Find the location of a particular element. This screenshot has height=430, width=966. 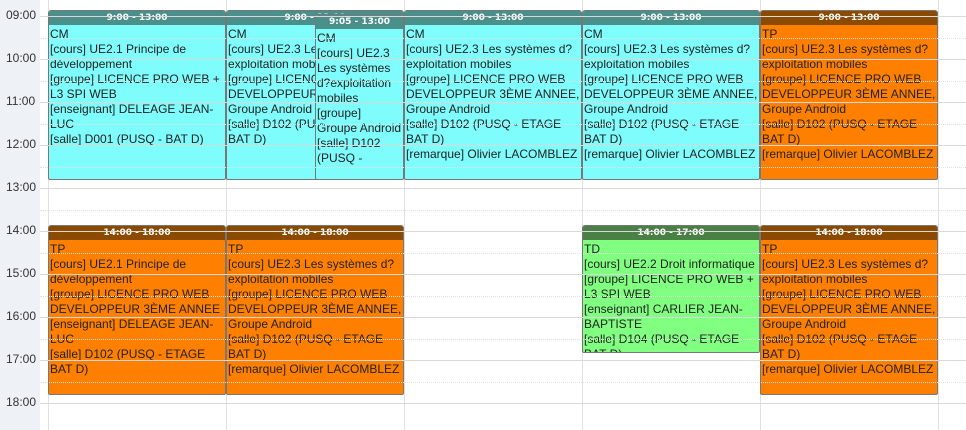

day-column-separator is located at coordinates (938, 215).